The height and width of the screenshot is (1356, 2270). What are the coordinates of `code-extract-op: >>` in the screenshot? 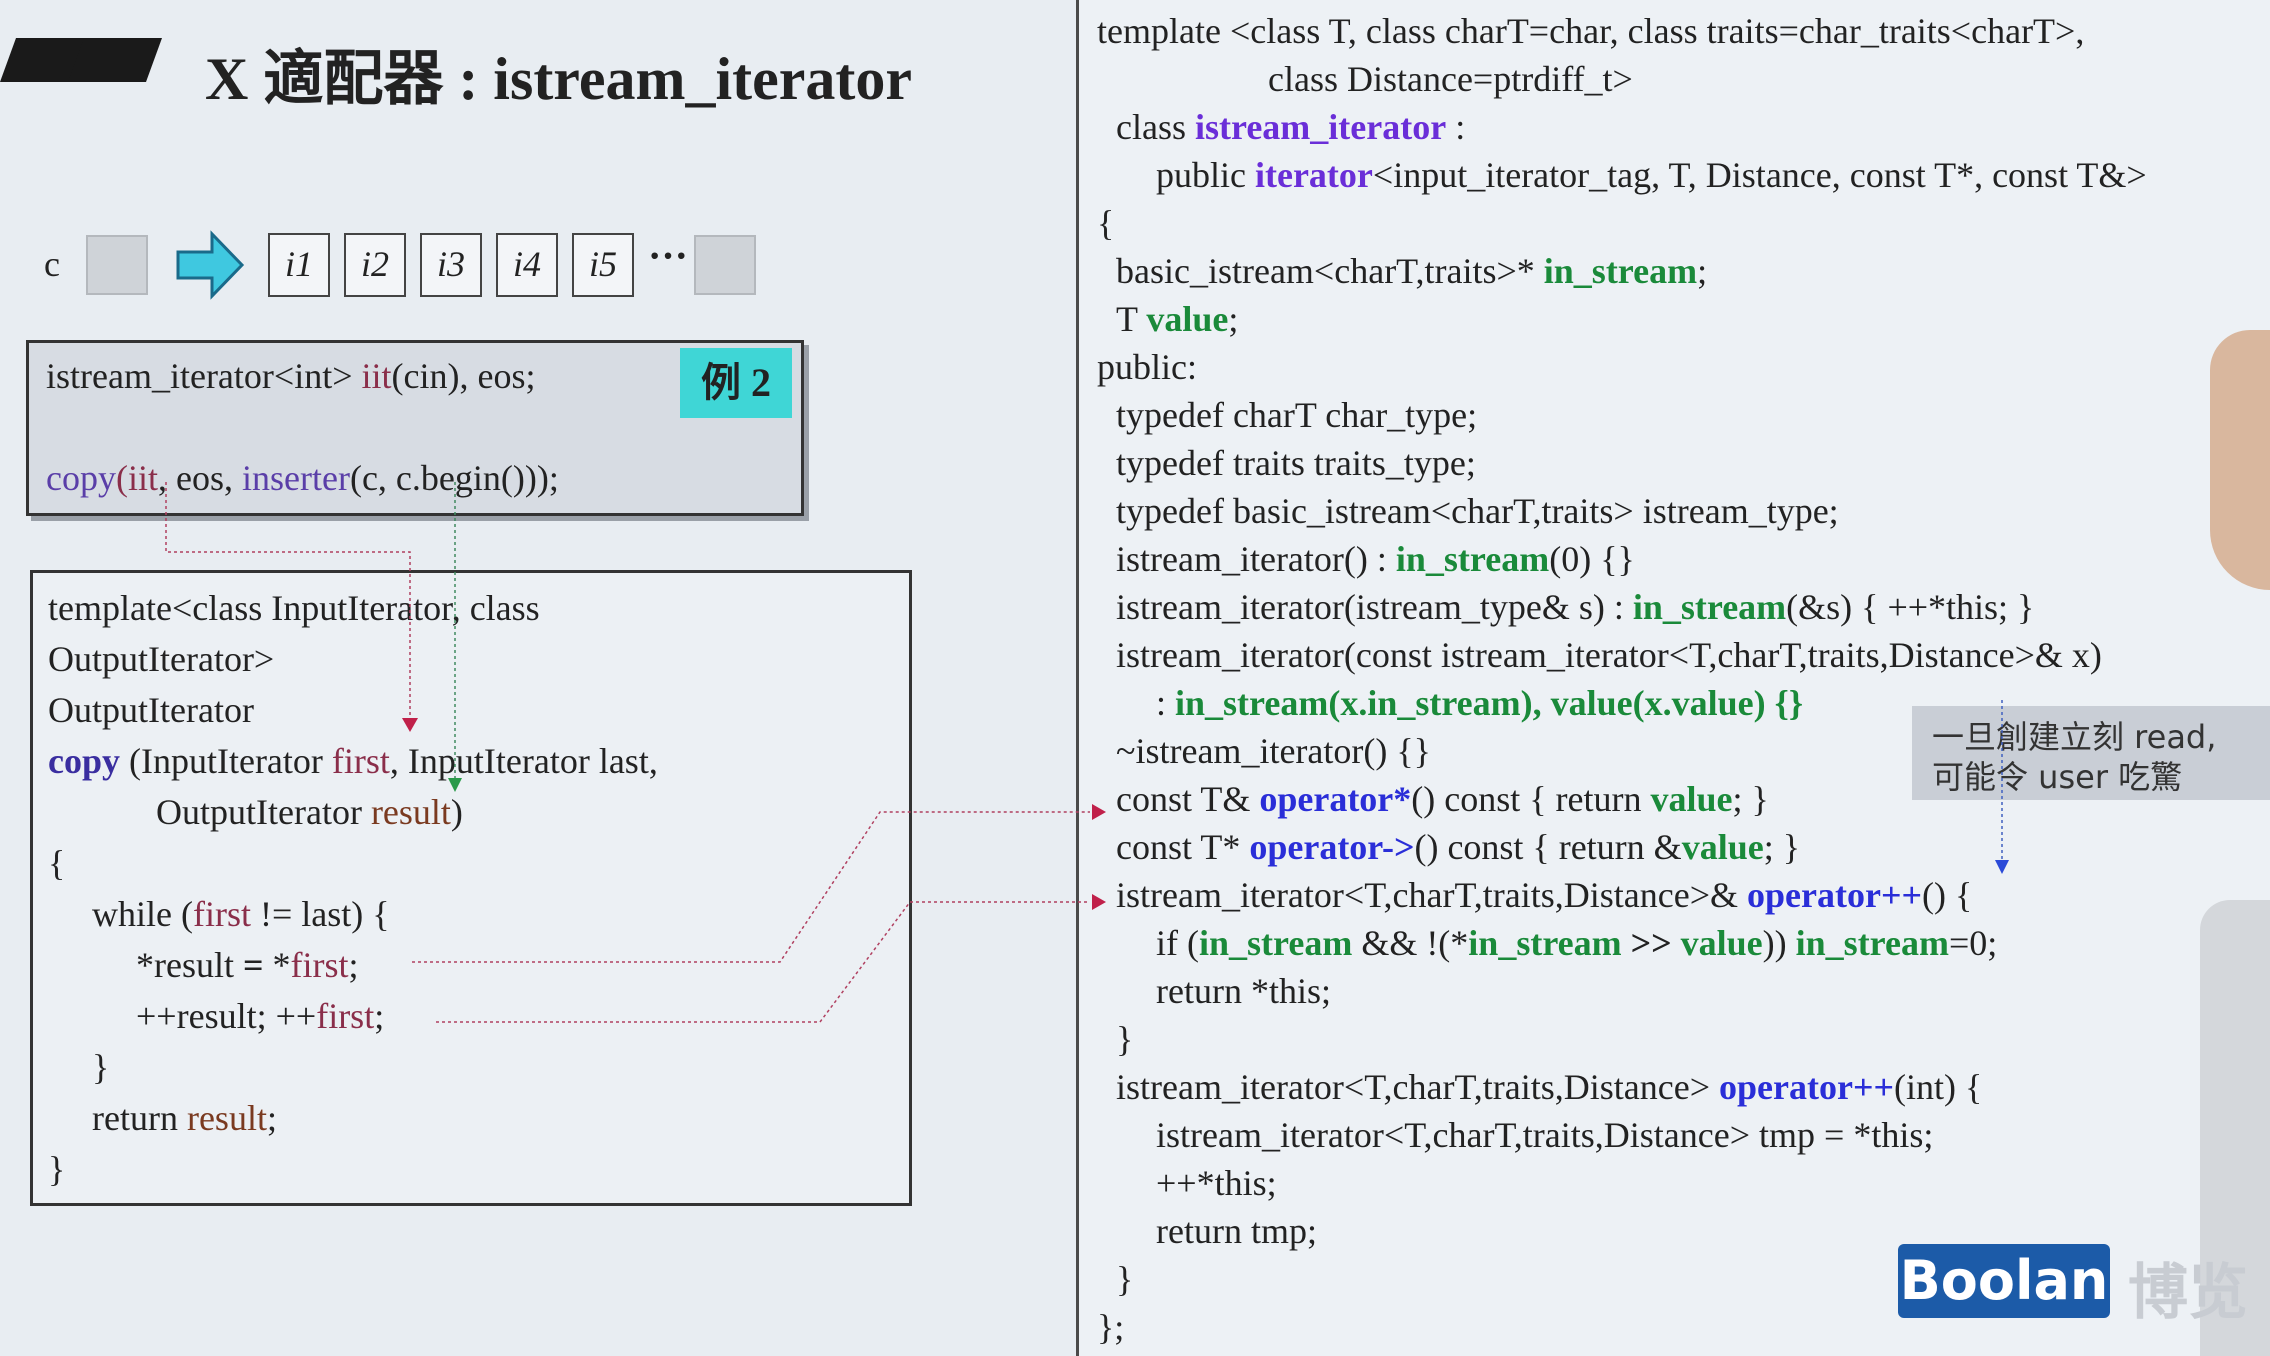 It's located at (1651, 943).